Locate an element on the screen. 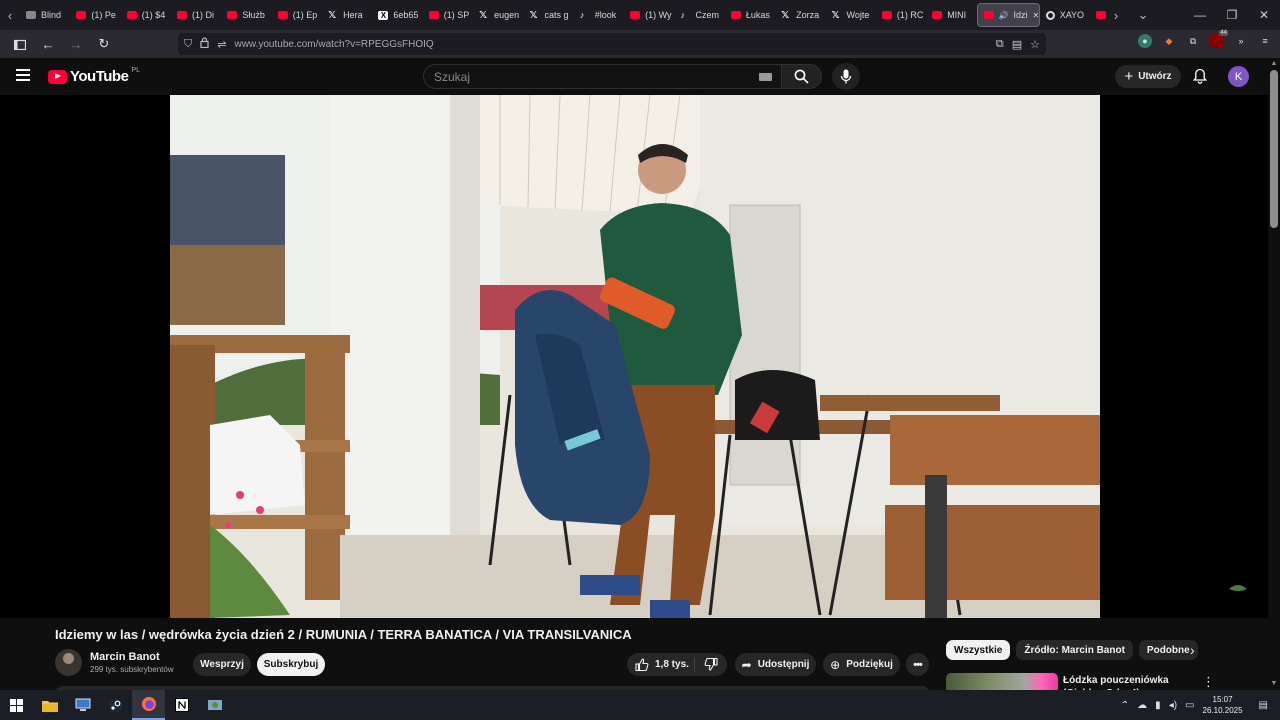 The image size is (1280, 720). browser-tab: X 6eb65 is located at coordinates (397, 15).